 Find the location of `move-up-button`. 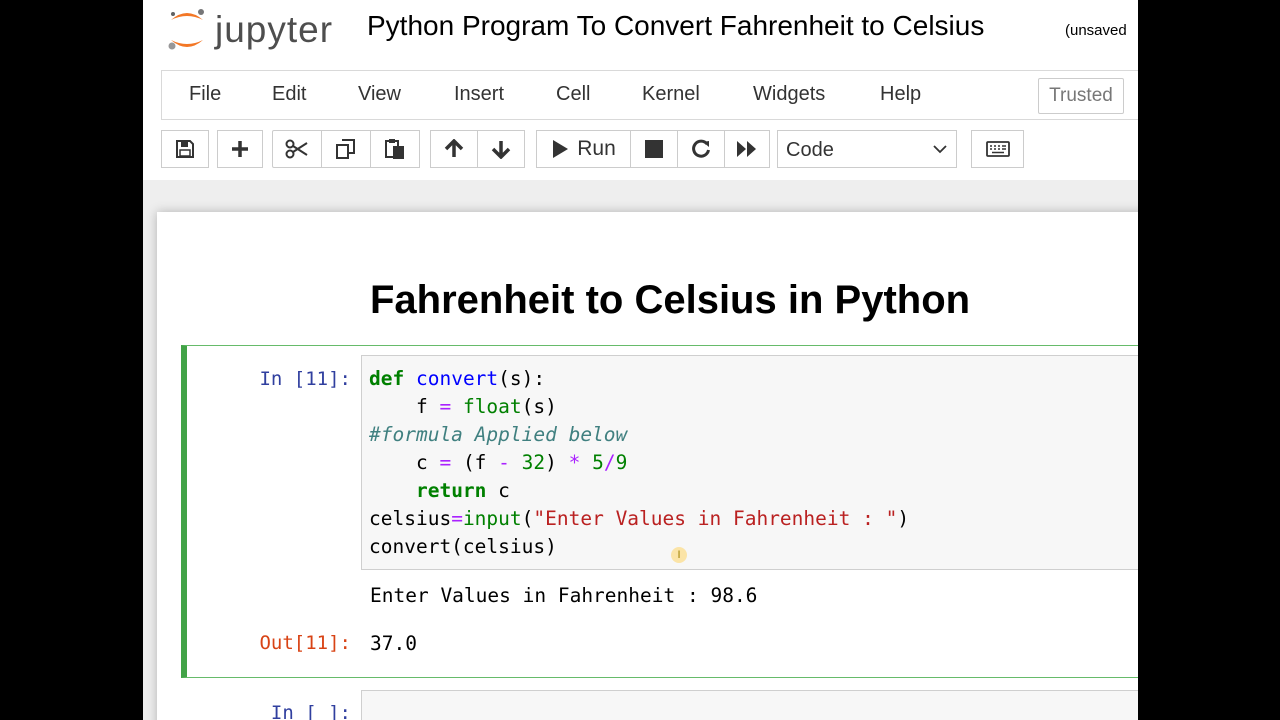

move-up-button is located at coordinates (454, 149).